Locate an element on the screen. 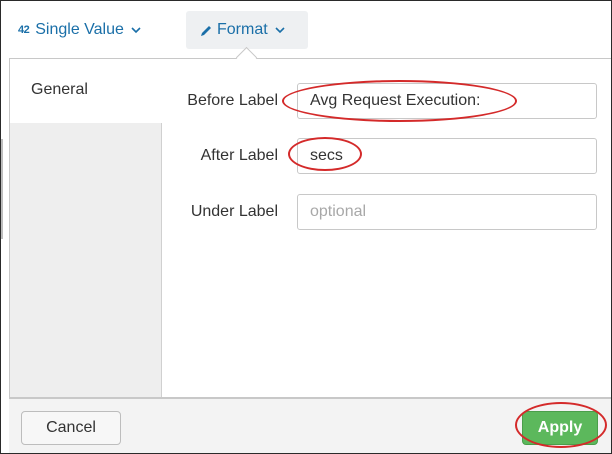 Image resolution: width=612 pixels, height=454 pixels. pencil-icon is located at coordinates (206, 30).